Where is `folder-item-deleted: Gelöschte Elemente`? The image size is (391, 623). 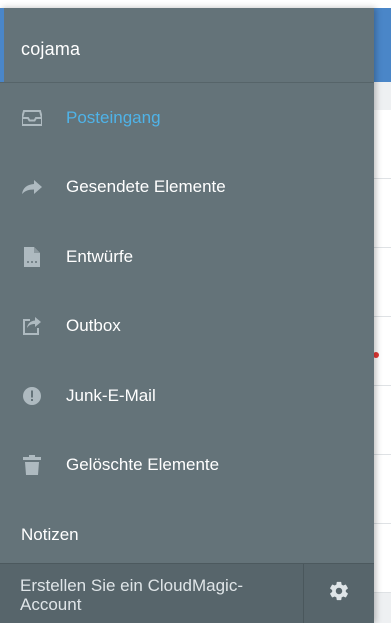
folder-item-deleted: Gelöschte Elemente is located at coordinates (187, 466).